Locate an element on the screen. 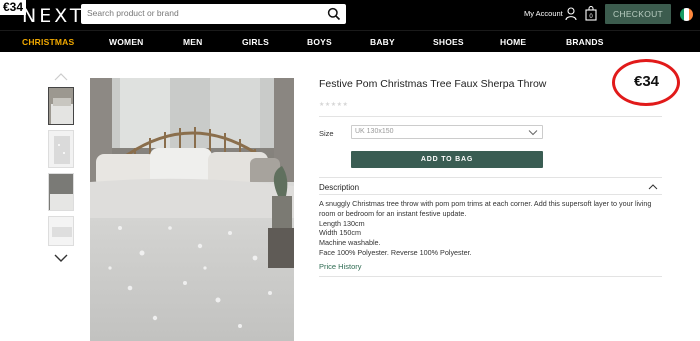  nav-girls: GIRLS is located at coordinates (255, 42).